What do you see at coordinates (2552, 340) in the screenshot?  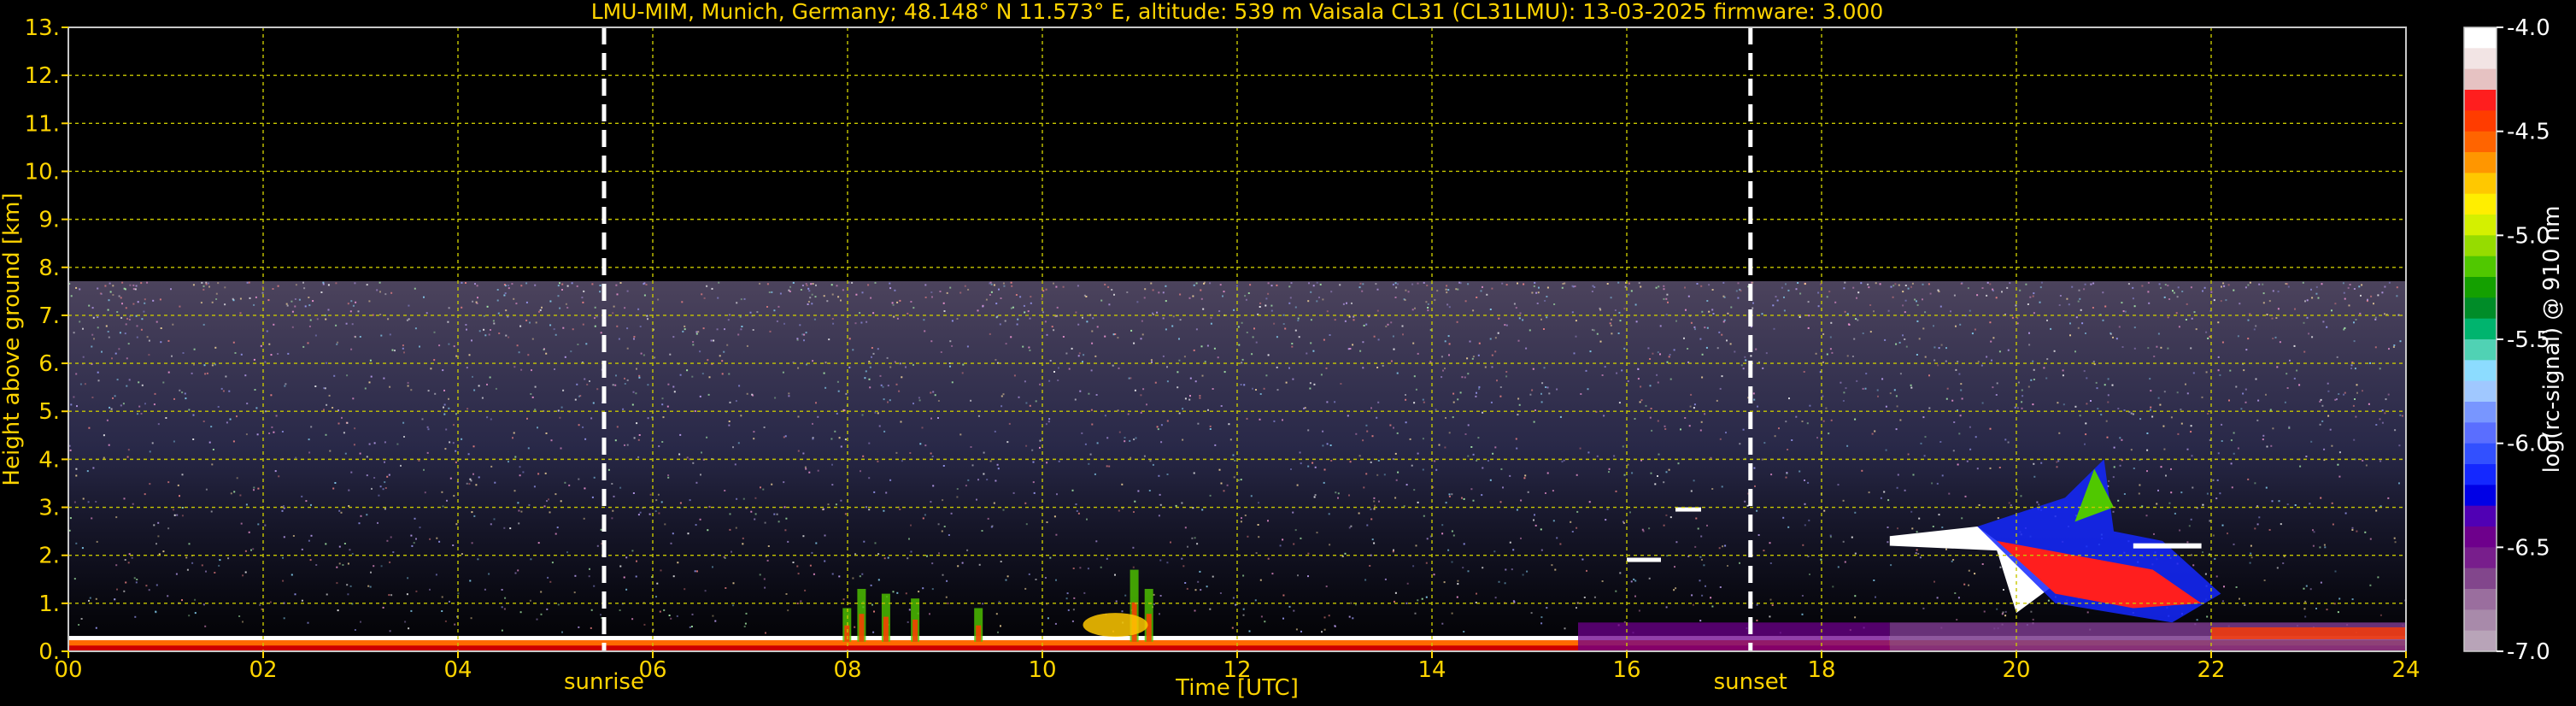 I see `colorbar-label: log(rc-signal) @ 910 nm` at bounding box center [2552, 340].